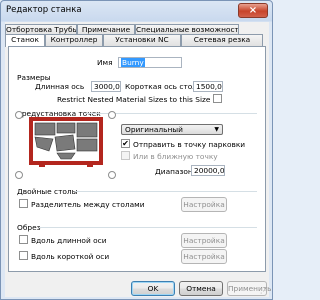  What do you see at coordinates (217, 98) in the screenshot?
I see `restrict-sizes-checkbox` at bounding box center [217, 98].